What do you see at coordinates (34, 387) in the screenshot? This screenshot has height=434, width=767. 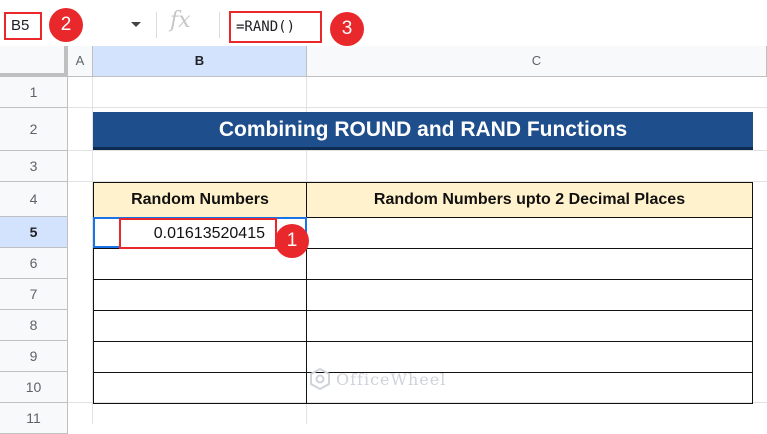 I see `row-header-10: 10` at bounding box center [34, 387].